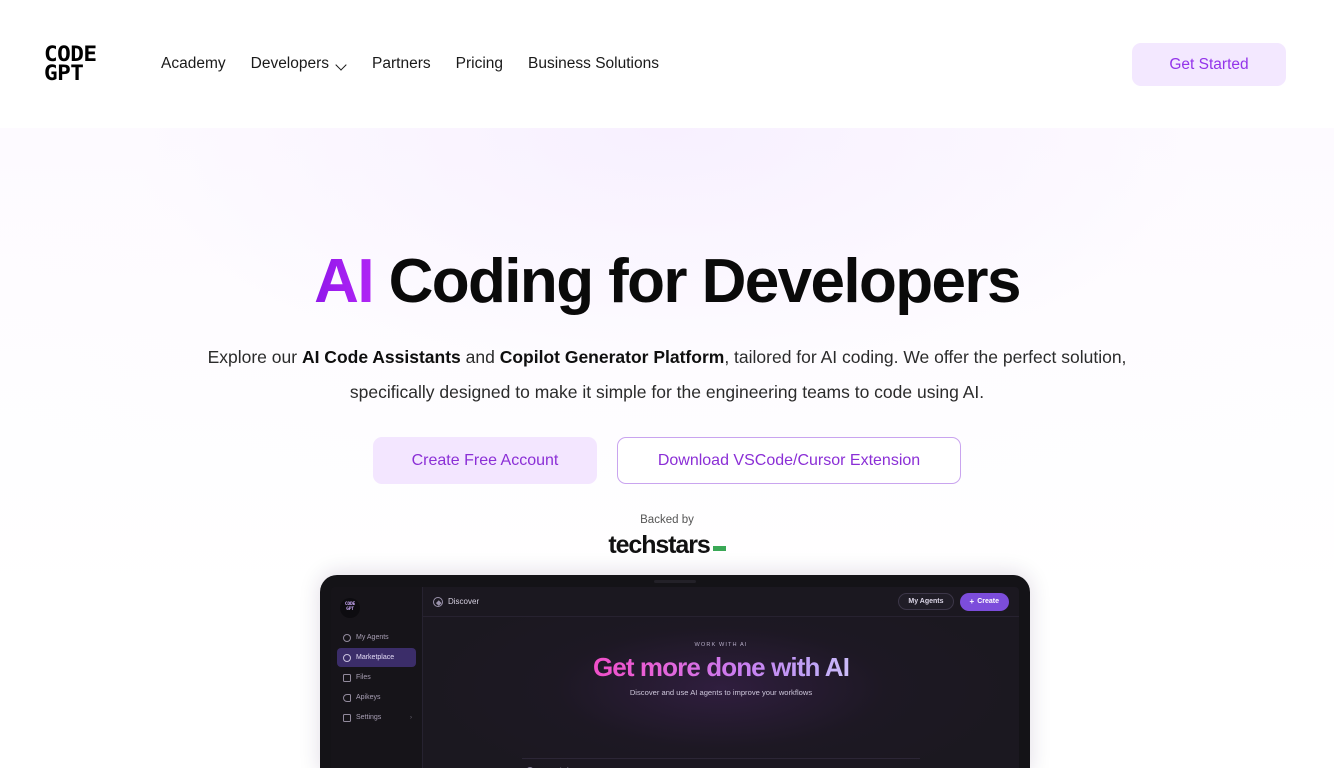  I want to click on nav-item-business-solutions: Business Solutions, so click(593, 64).